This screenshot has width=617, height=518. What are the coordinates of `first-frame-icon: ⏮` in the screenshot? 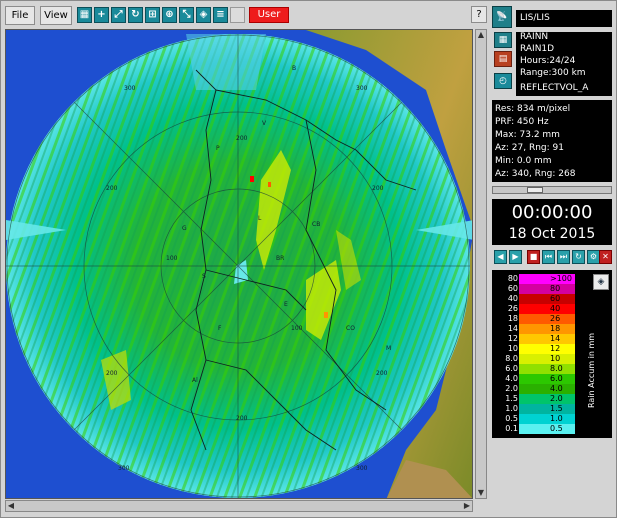 It's located at (548, 257).